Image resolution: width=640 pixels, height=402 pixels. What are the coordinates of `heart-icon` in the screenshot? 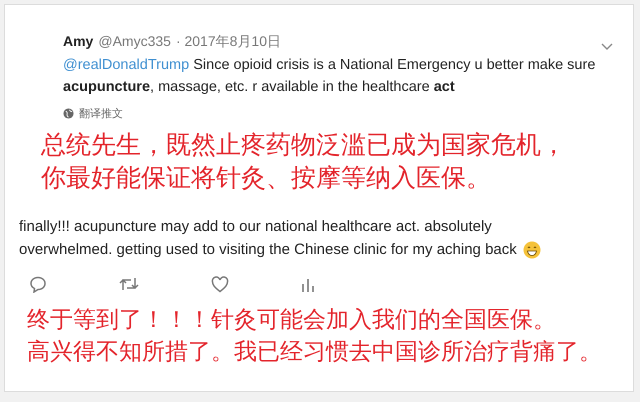 It's located at (220, 284).